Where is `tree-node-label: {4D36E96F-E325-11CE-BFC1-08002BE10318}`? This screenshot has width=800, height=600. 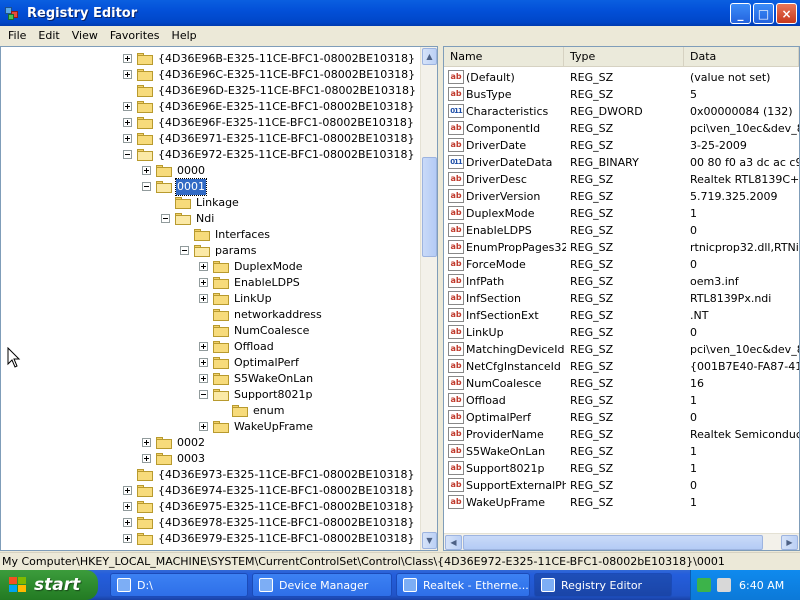
tree-node-label: {4D36E96F-E325-11CE-BFC1-08002BE10318} is located at coordinates (286, 123).